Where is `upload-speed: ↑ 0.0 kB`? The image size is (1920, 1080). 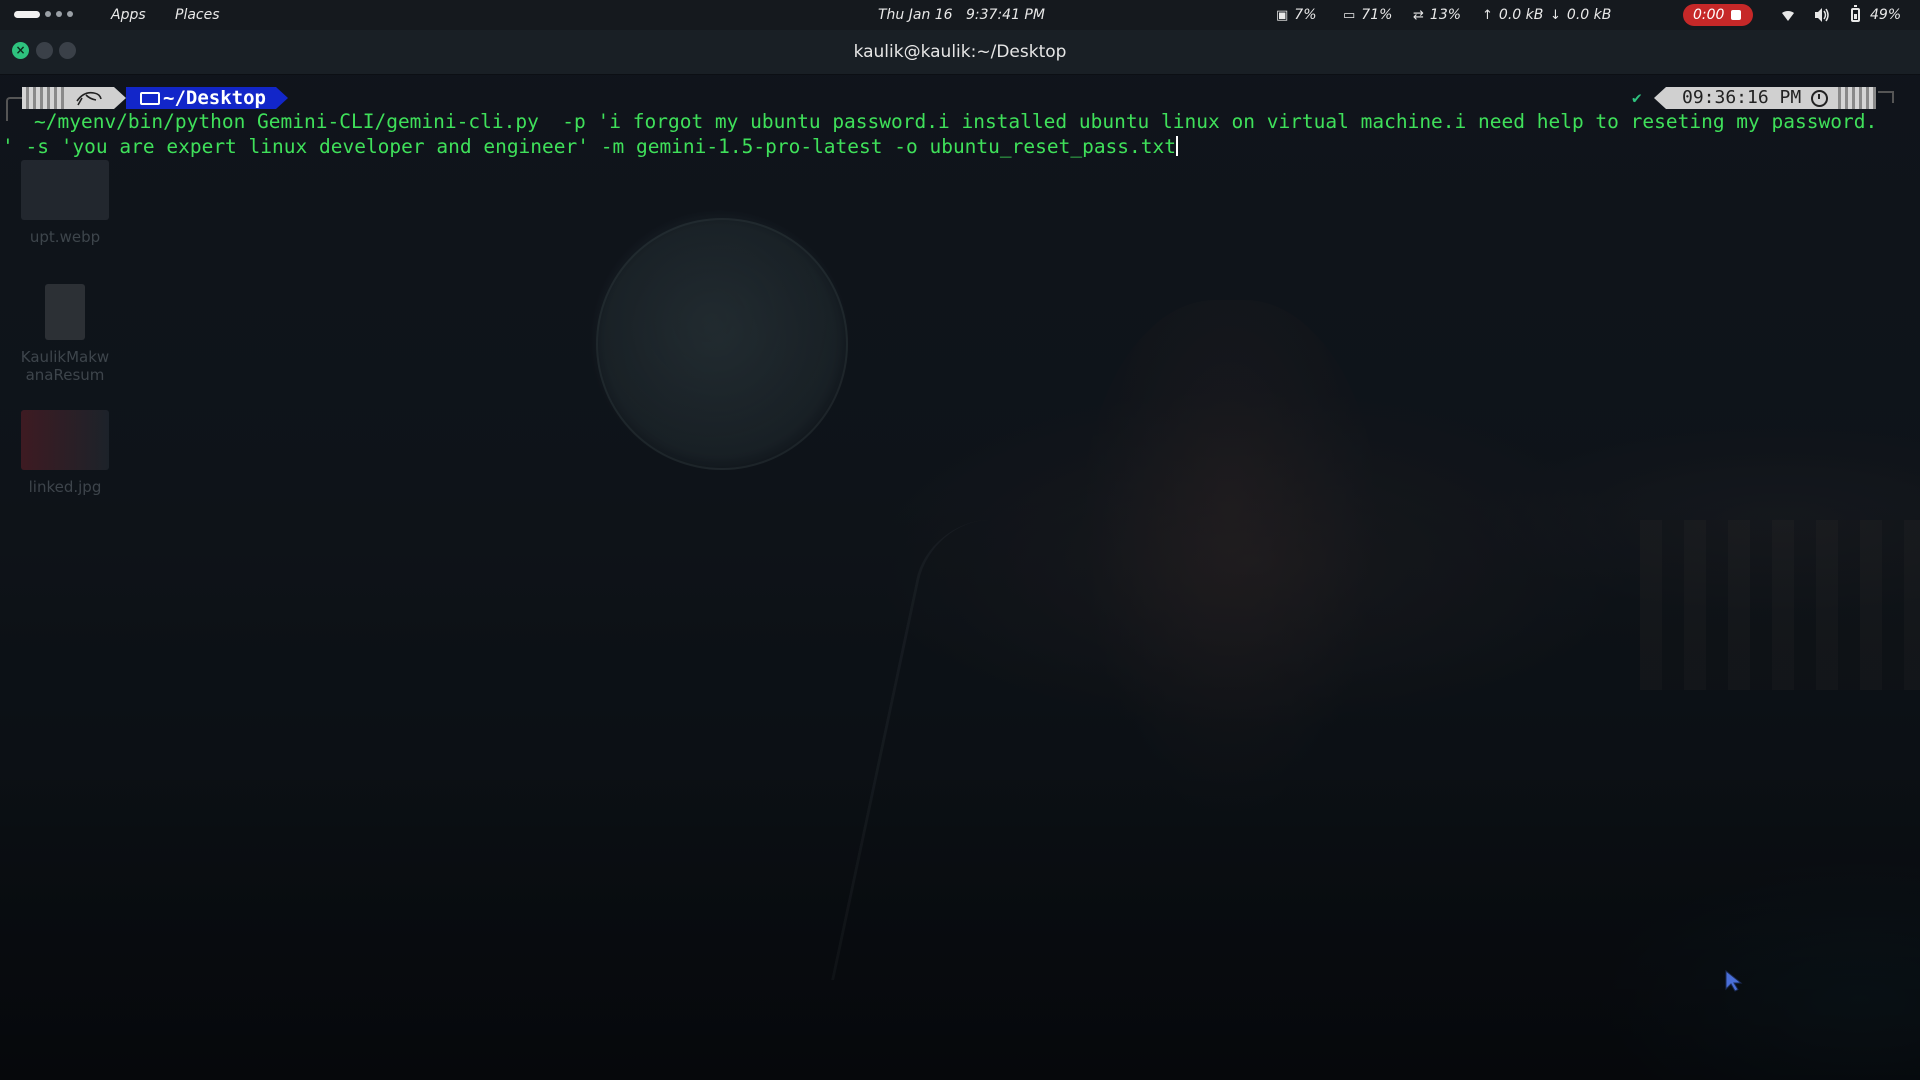
upload-speed: ↑ 0.0 kB is located at coordinates (1512, 15).